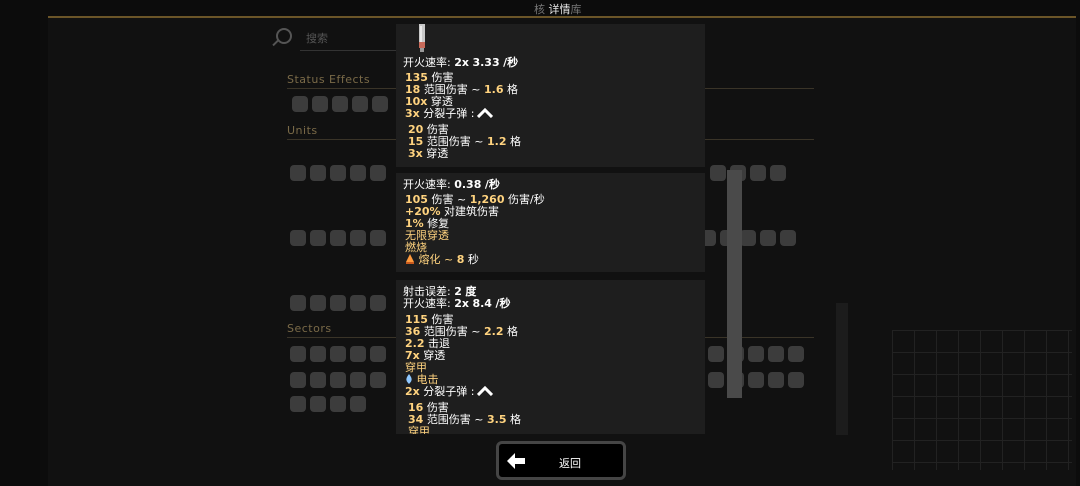  What do you see at coordinates (428, 153) in the screenshot?
I see `fragment-pierce-line: 3x 穿透` at bounding box center [428, 153].